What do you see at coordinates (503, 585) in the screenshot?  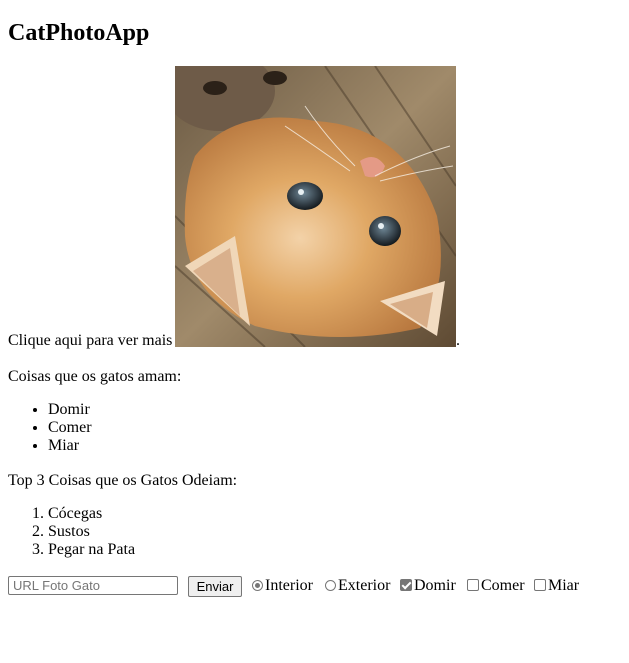 I see `checkbox-eat-label: Comer` at bounding box center [503, 585].